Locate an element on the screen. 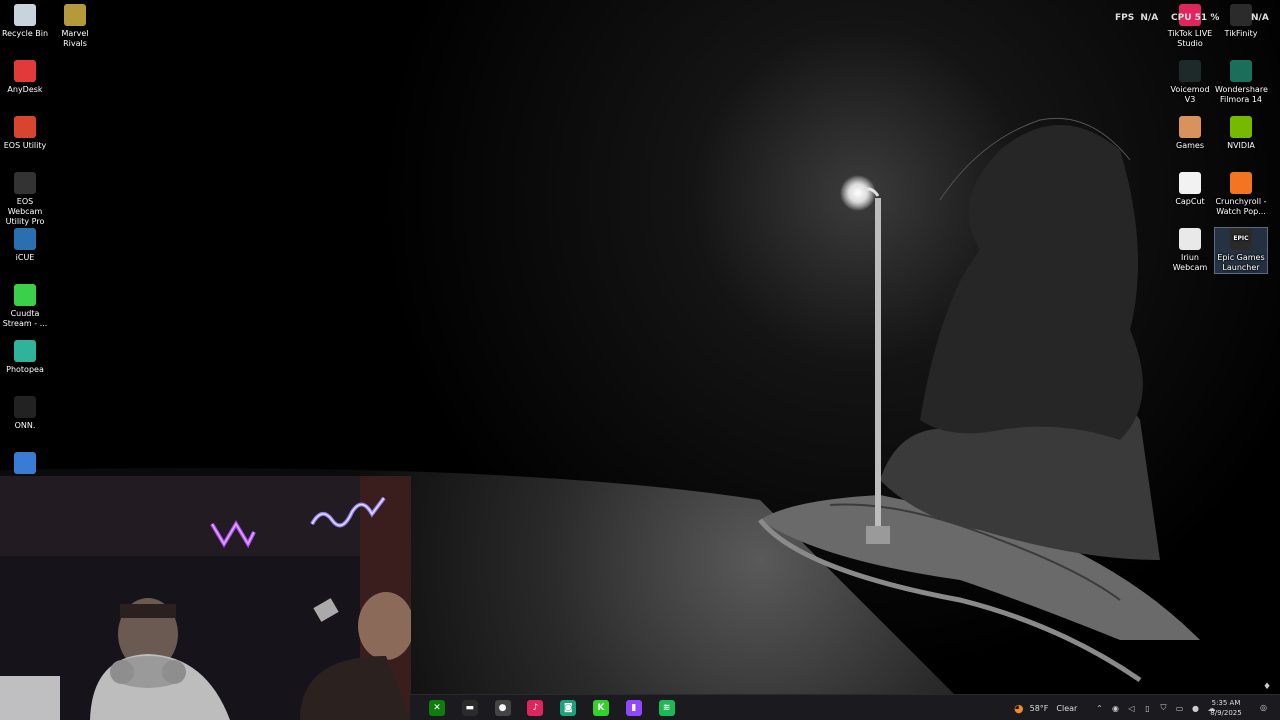  desktop-shortcut: ONN. is located at coordinates (25, 413).